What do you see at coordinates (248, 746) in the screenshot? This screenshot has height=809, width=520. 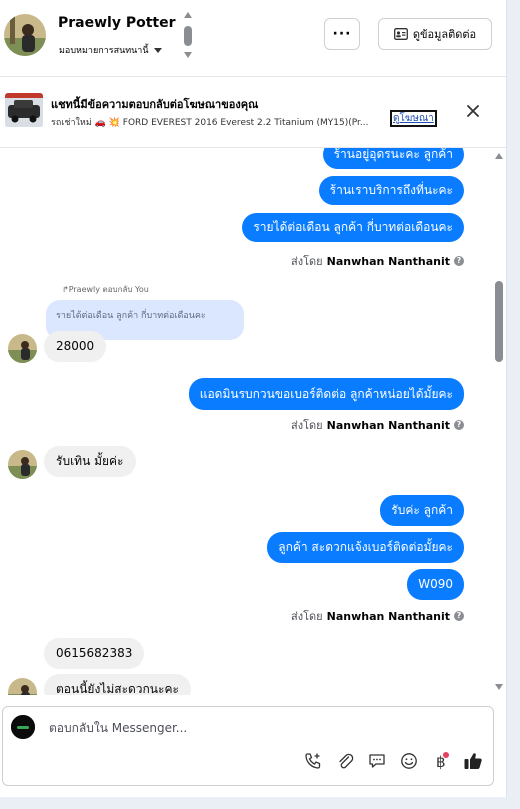 I see `message-composer: ฿` at bounding box center [248, 746].